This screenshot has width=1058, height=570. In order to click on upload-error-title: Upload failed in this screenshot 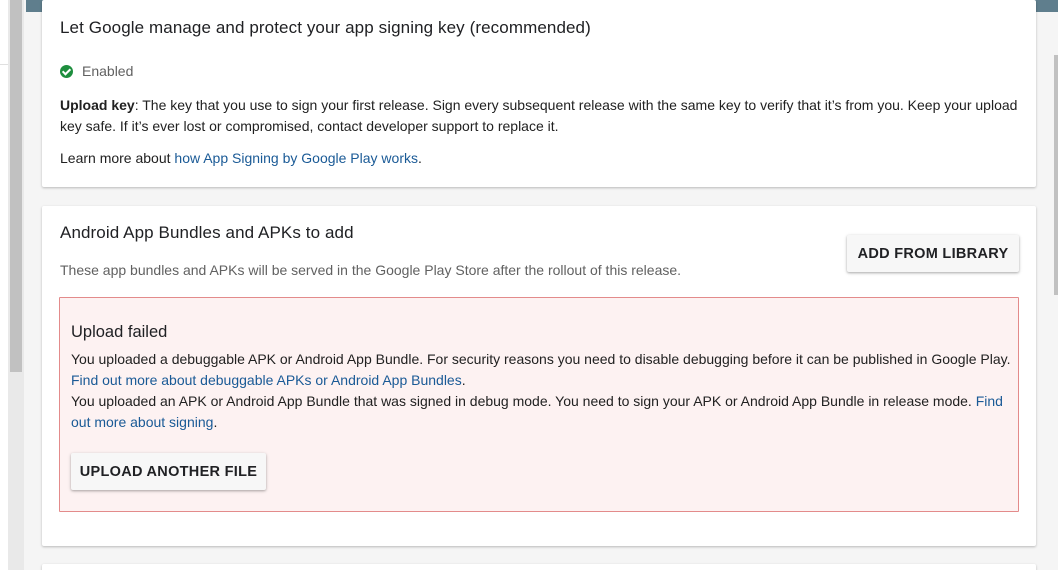, I will do `click(119, 332)`.